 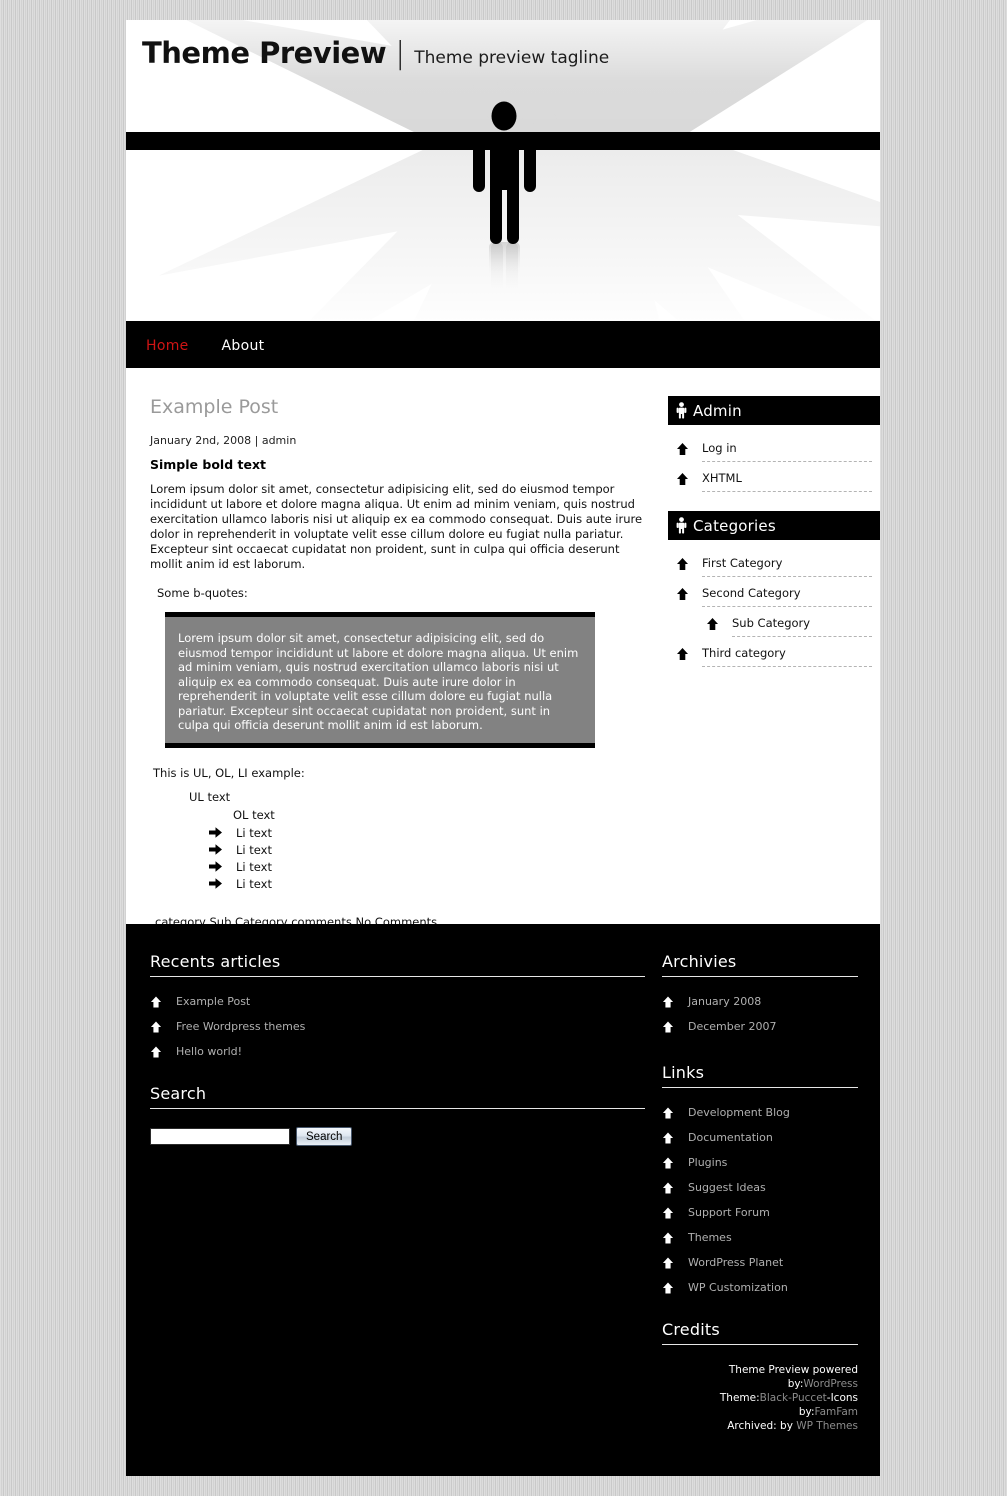 I want to click on list-item: First Category, so click(x=774, y=570).